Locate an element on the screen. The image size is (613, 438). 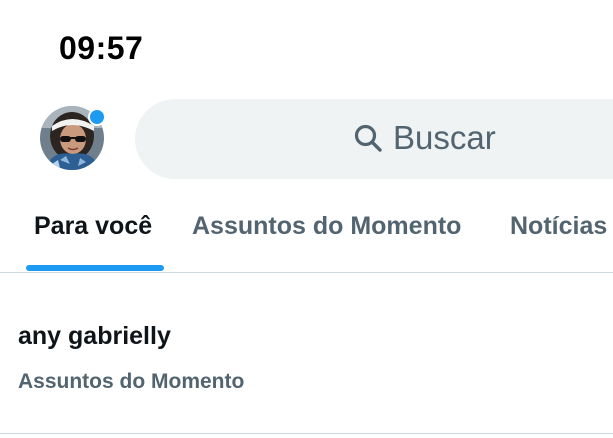
search-placeholder: Buscar is located at coordinates (444, 137).